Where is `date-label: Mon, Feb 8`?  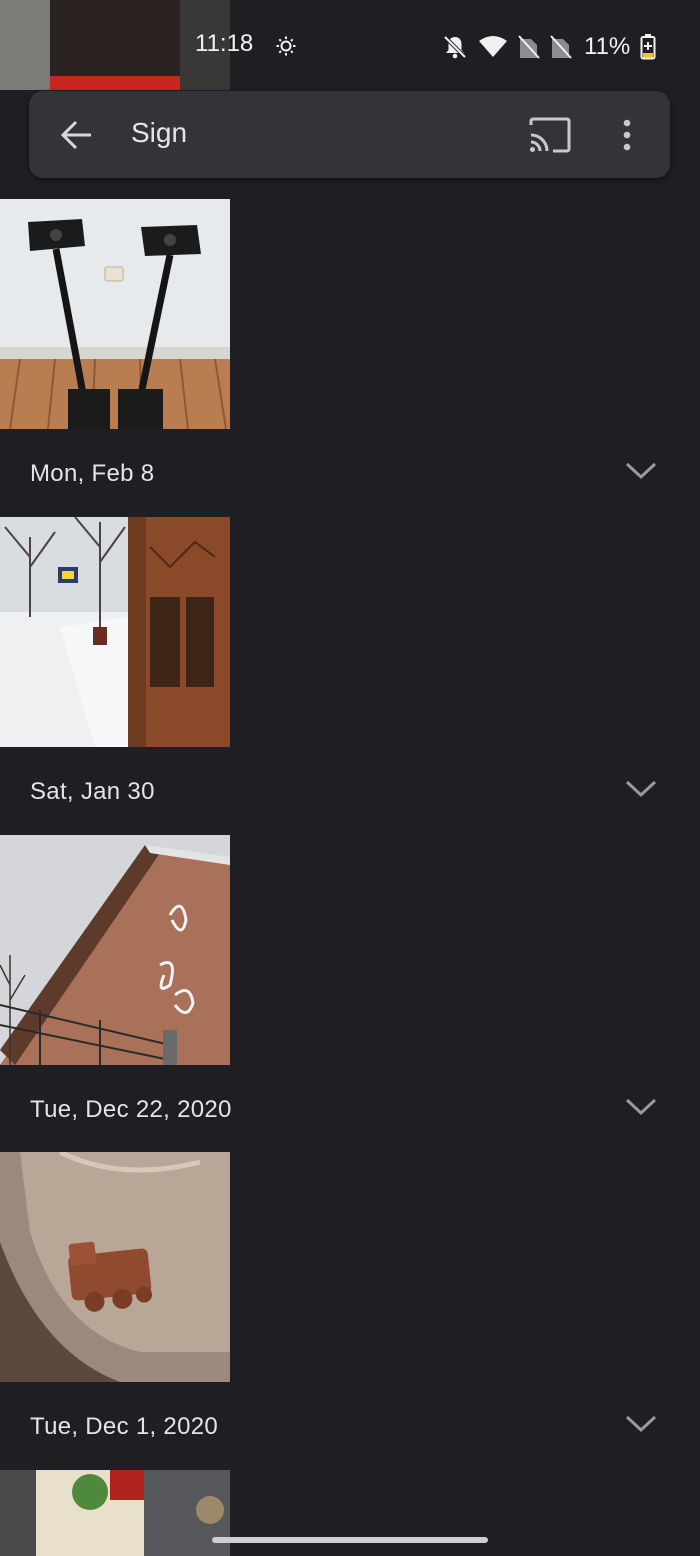
date-label: Mon, Feb 8 is located at coordinates (92, 473).